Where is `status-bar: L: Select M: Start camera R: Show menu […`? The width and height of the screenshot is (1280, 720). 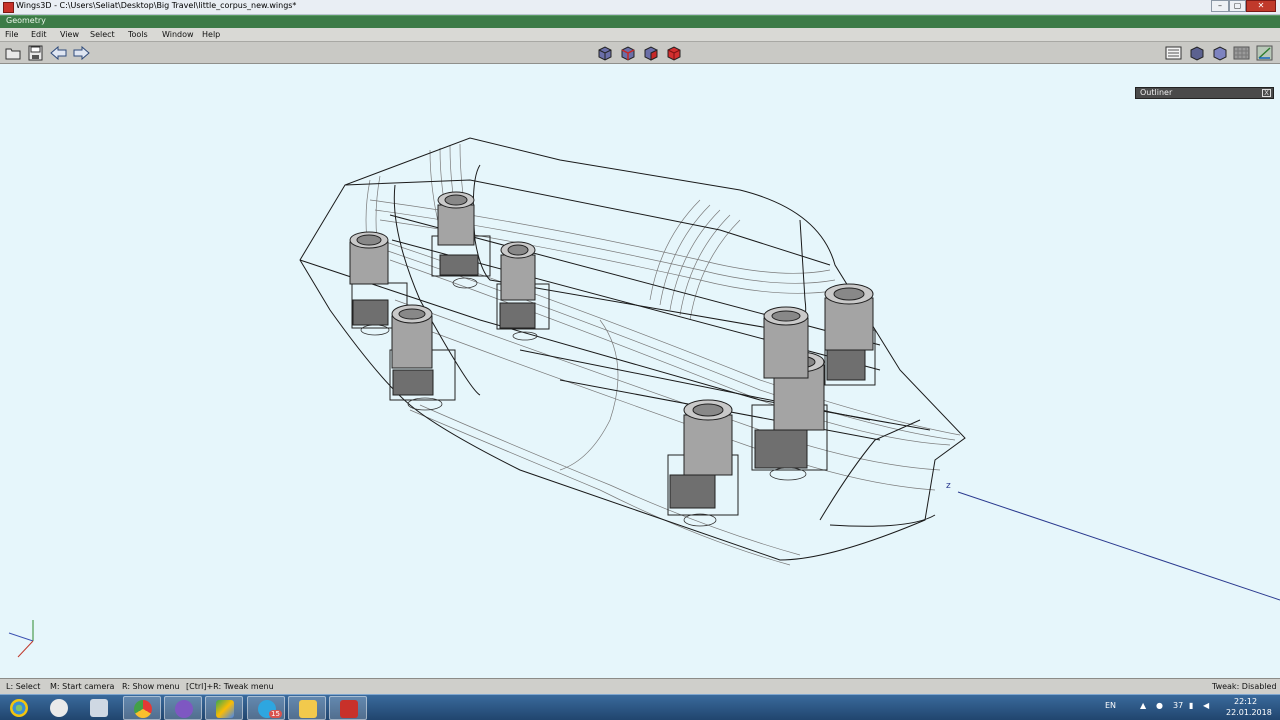 status-bar: L: Select M: Start camera R: Show menu [… is located at coordinates (640, 686).